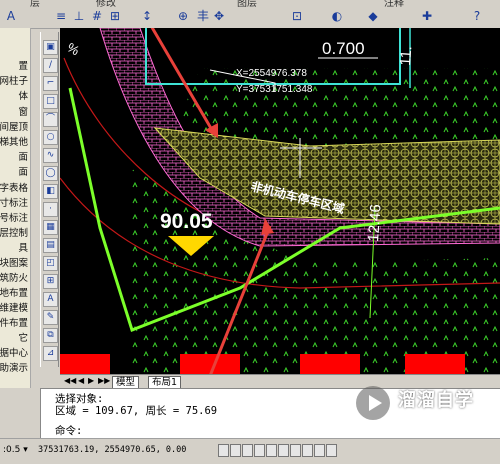 The height and width of the screenshot is (464, 500). What do you see at coordinates (373, 16) in the screenshot?
I see `snap-icon: ◆` at bounding box center [373, 16].